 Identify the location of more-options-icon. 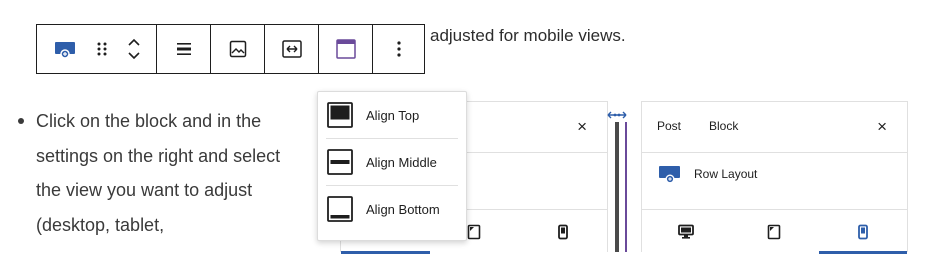
(398, 49).